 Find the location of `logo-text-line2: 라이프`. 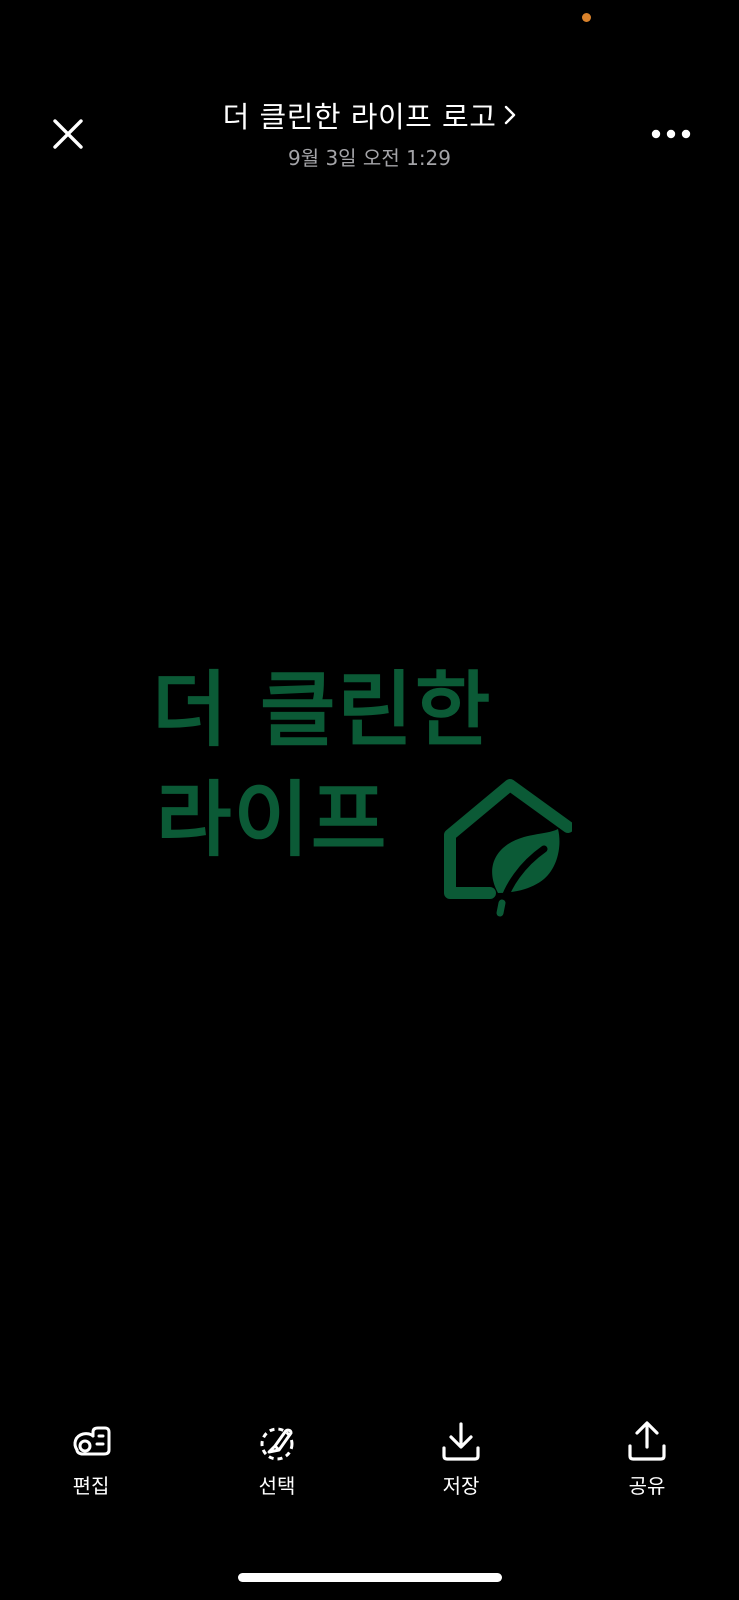

logo-text-line2: 라이프 is located at coordinates (272, 820).